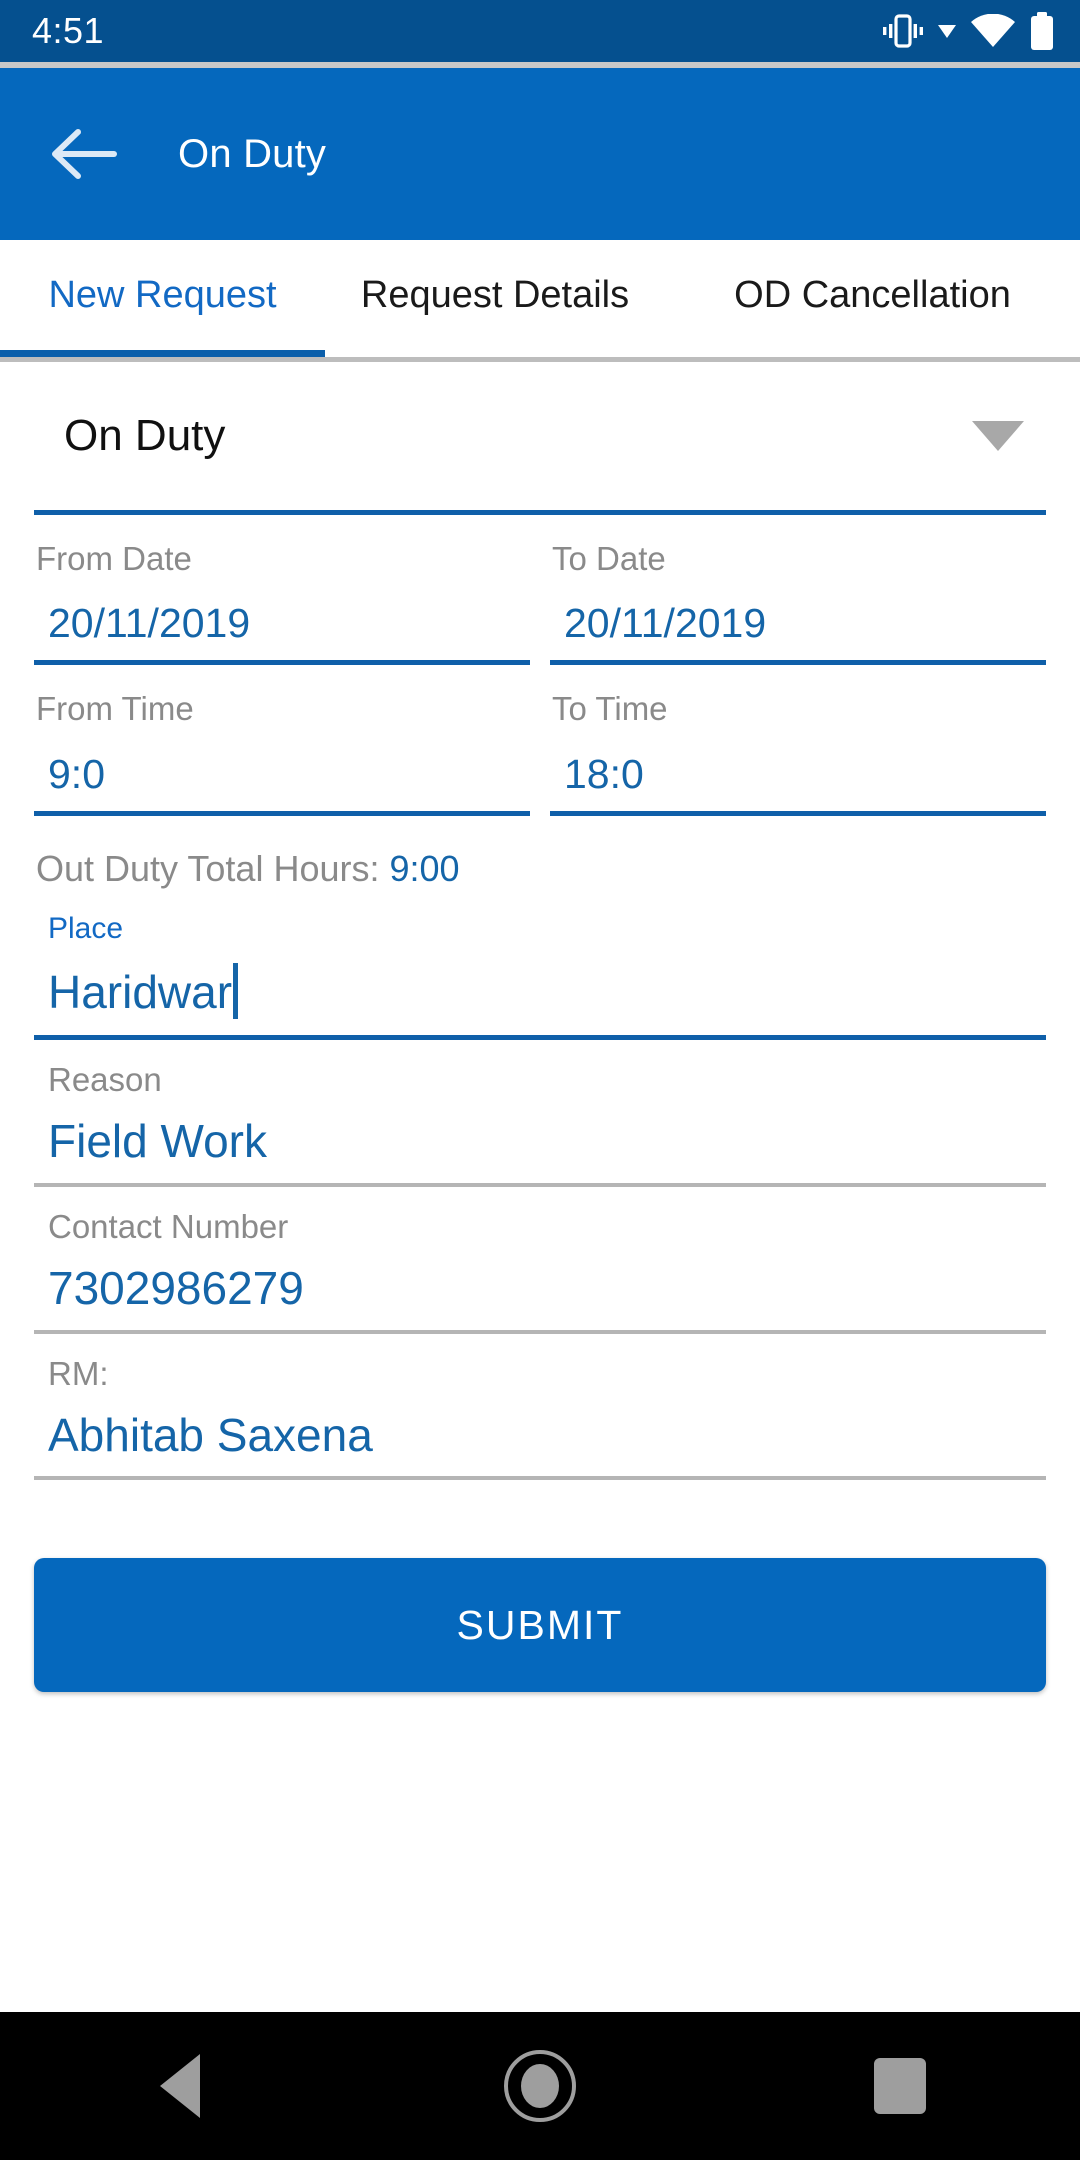 This screenshot has height=2160, width=1080. I want to click on to-time-label: To Time, so click(610, 709).